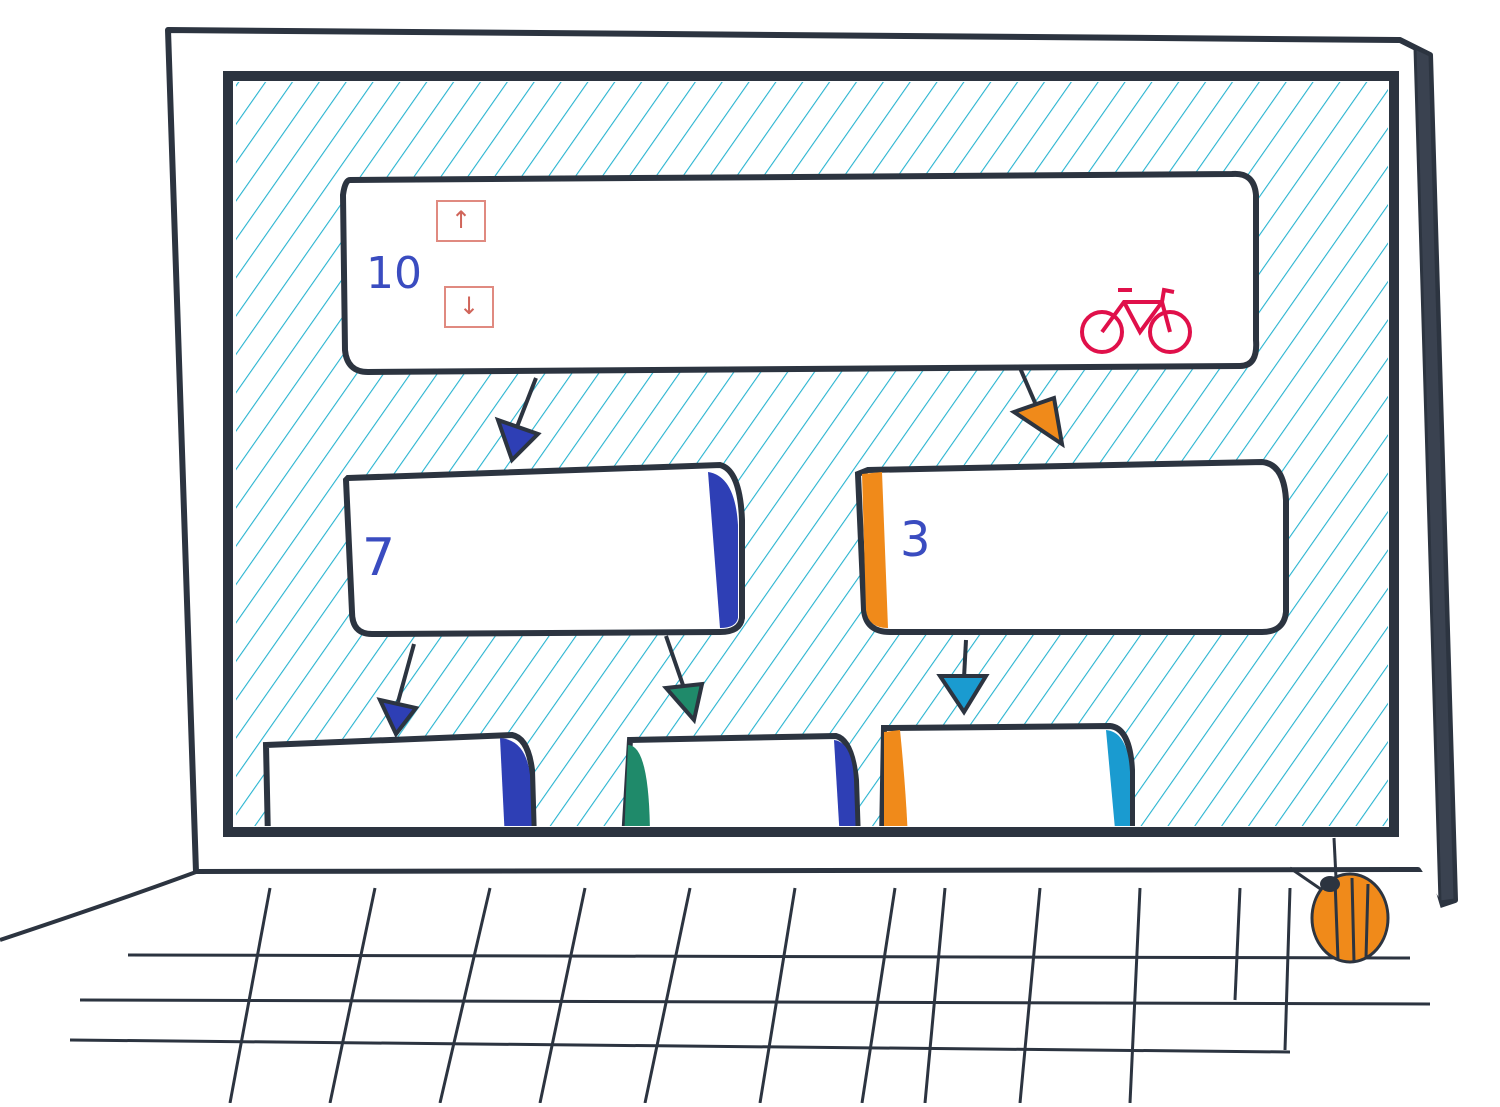 The height and width of the screenshot is (1107, 1500). Describe the element at coordinates (469, 307) in the screenshot. I see `move-down-button: ↓` at that location.